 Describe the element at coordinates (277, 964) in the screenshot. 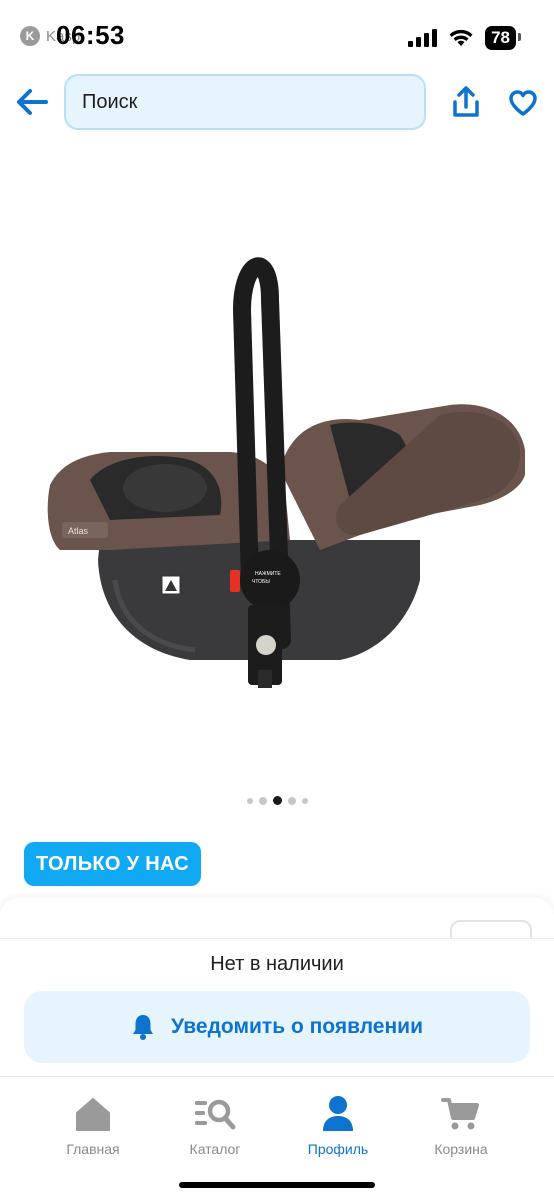

I see `availability-status: Нет в наличии` at that location.